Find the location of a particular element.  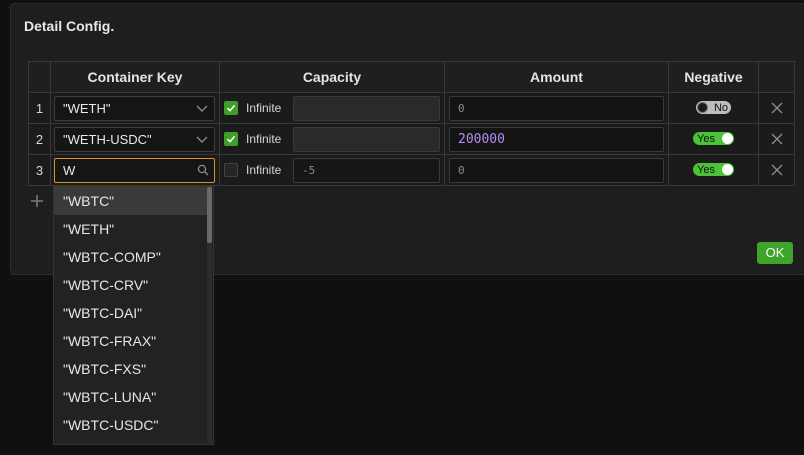

container-key-select: "WETH" is located at coordinates (134, 108).